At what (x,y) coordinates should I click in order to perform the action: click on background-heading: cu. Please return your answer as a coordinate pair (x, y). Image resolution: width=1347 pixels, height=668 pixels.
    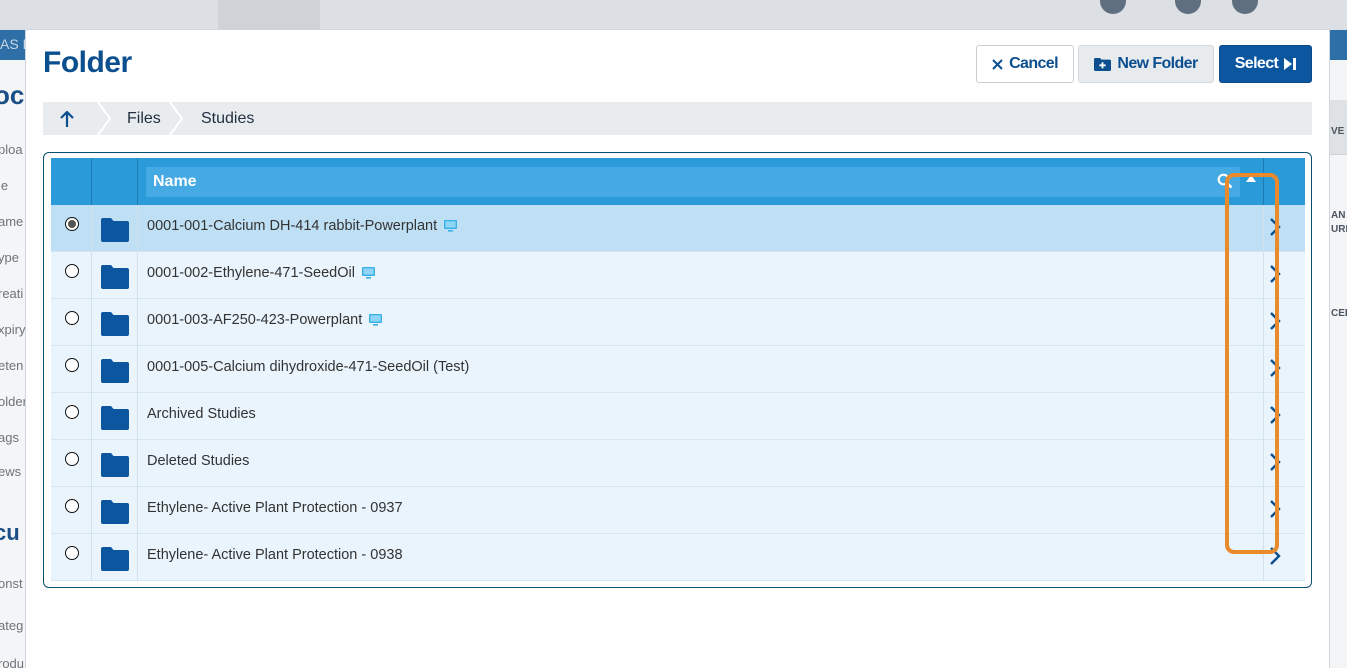
    Looking at the image, I should click on (10, 532).